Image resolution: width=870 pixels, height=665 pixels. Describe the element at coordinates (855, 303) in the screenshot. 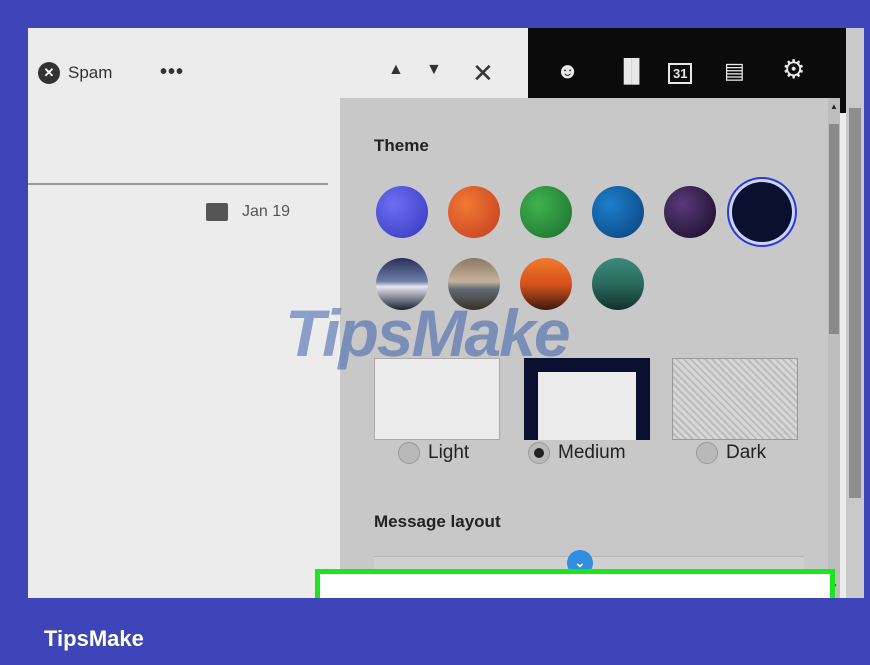

I see `page-scroll-thumb` at that location.